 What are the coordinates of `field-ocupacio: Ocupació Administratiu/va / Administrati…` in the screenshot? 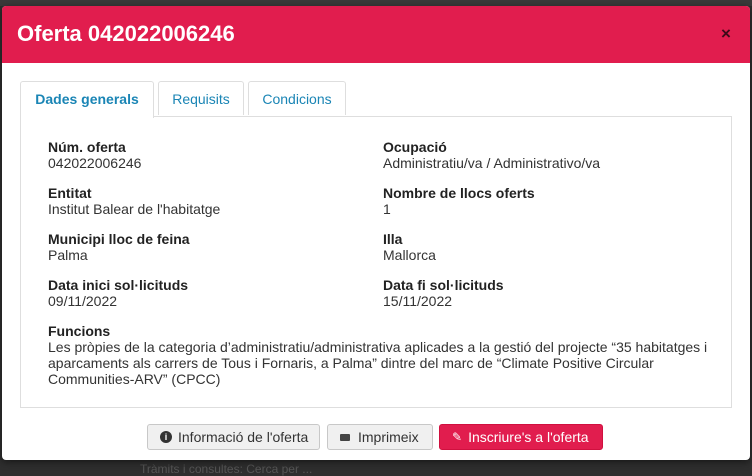 It's located at (491, 155).